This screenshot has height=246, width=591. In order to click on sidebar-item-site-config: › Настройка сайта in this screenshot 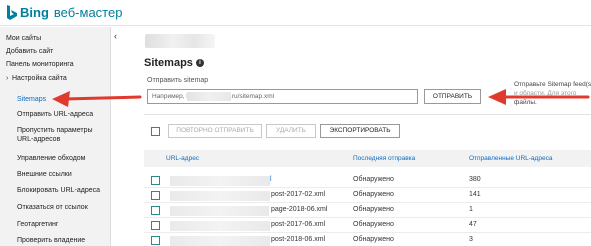, I will do `click(58, 78)`.